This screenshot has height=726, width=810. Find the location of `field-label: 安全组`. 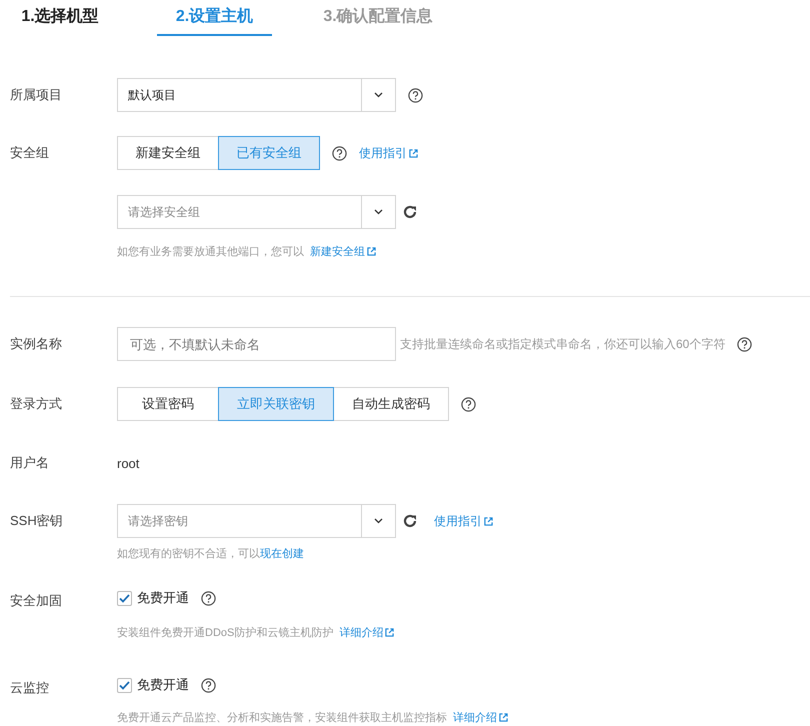

field-label: 安全组 is located at coordinates (30, 153).